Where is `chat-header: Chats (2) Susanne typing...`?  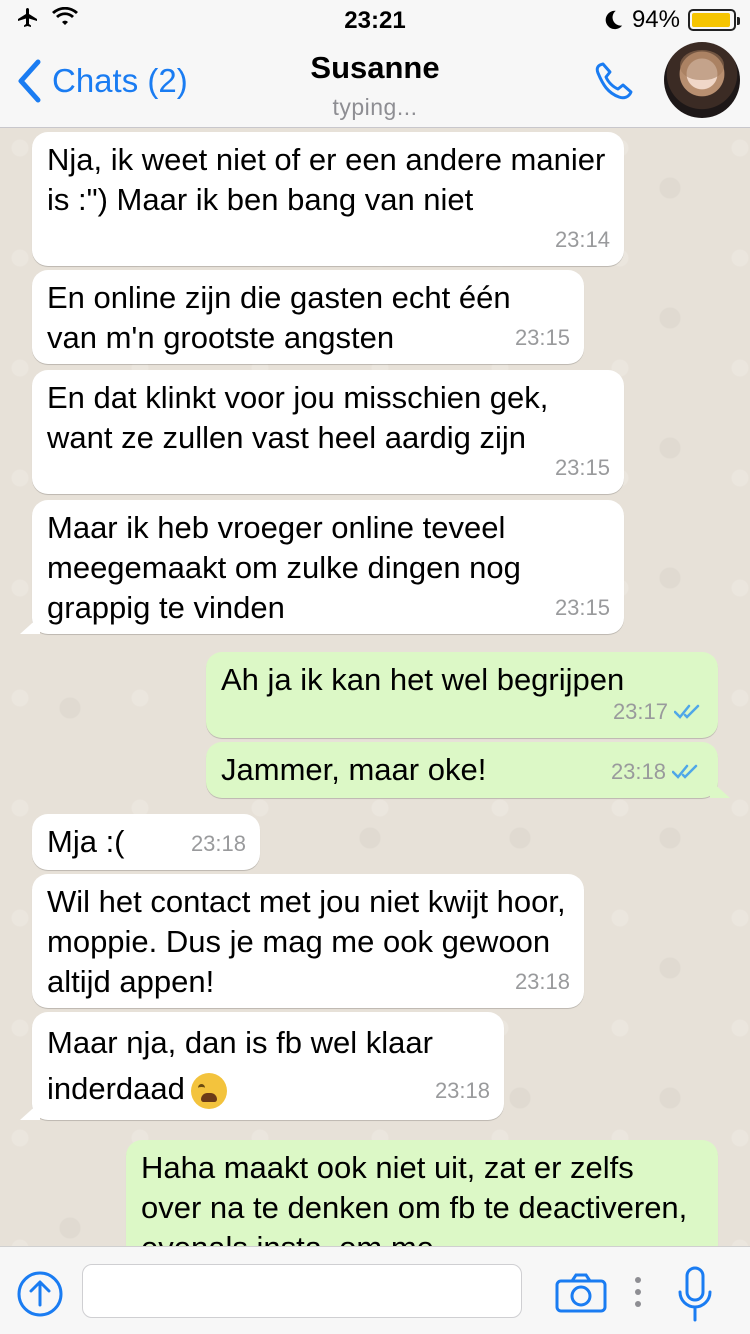
chat-header: Chats (2) Susanne typing... is located at coordinates (375, 84).